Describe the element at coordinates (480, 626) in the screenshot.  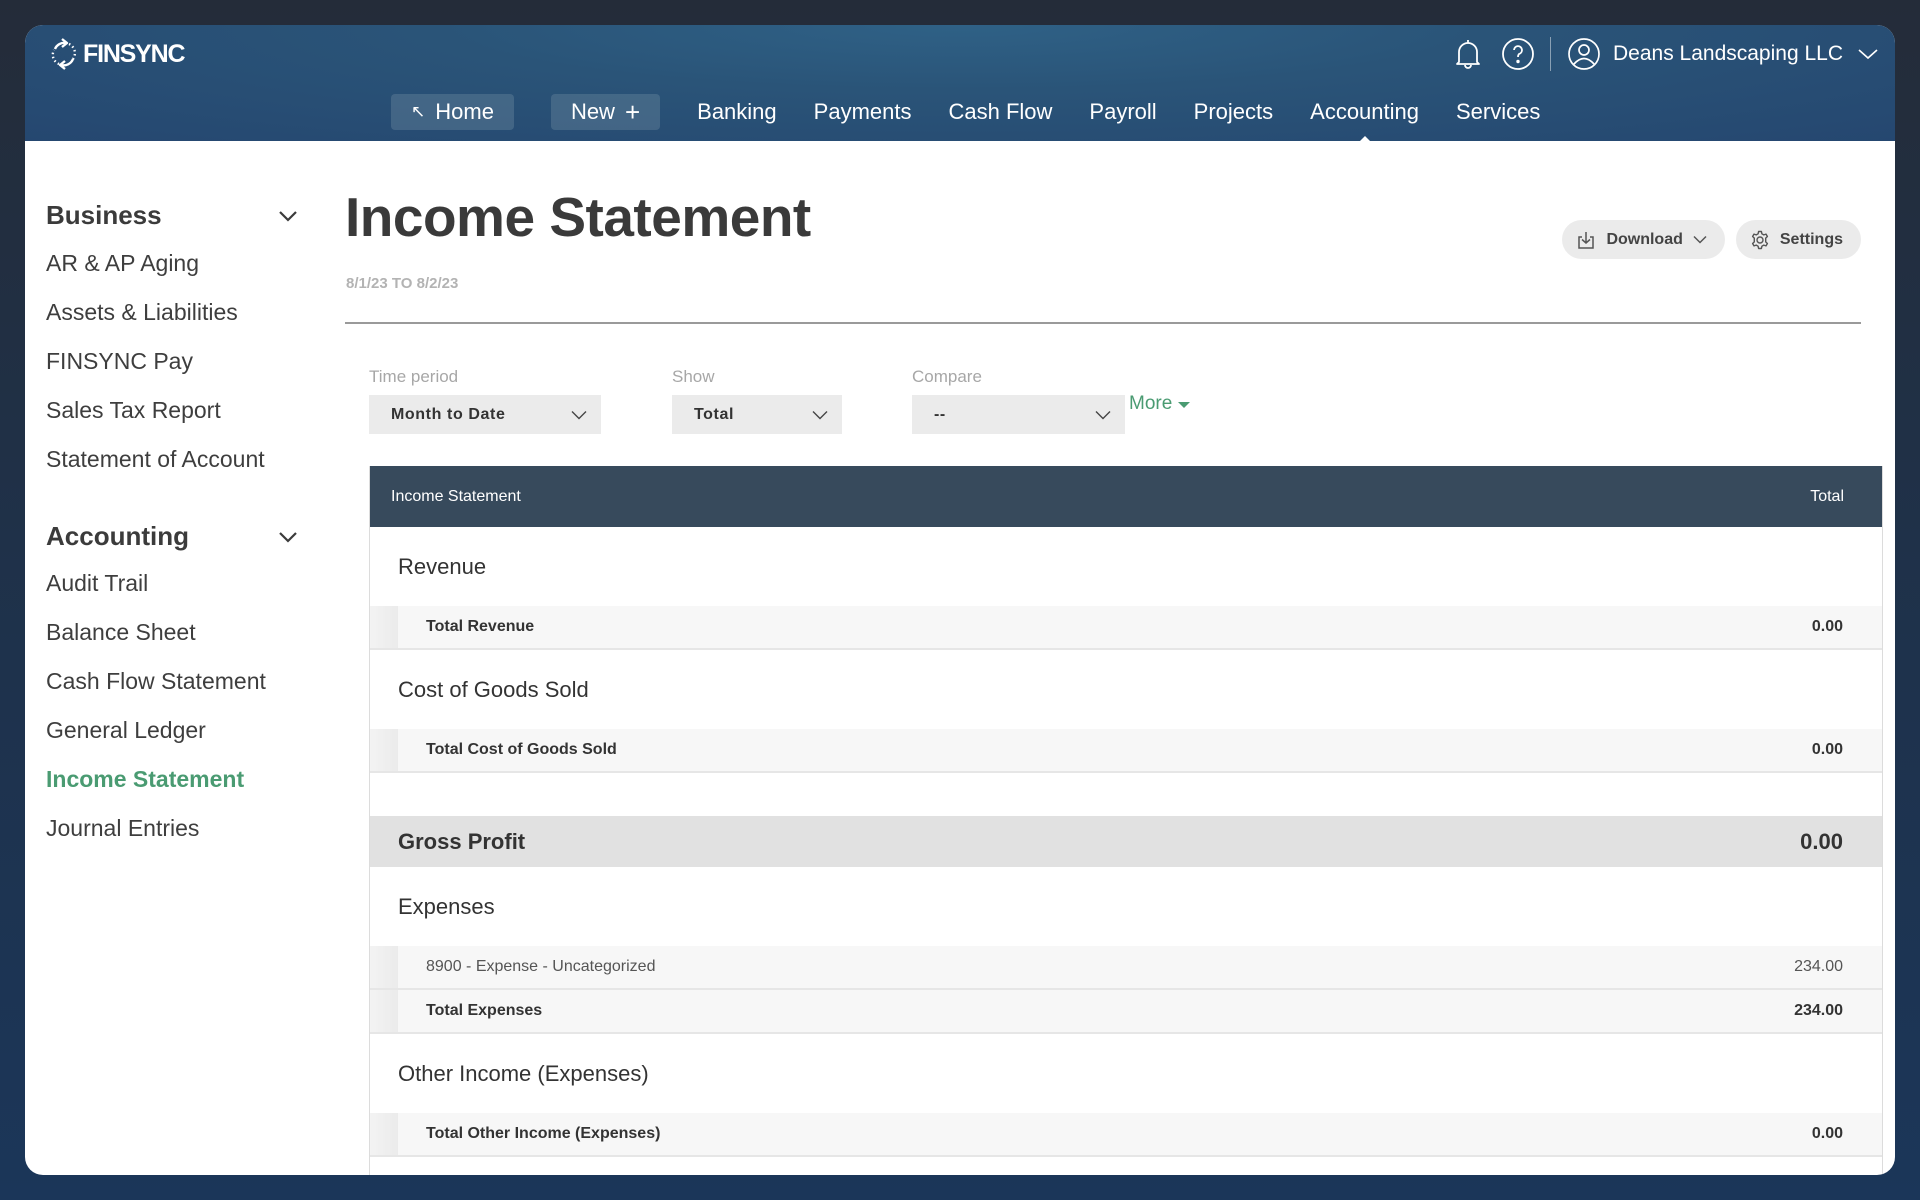
I see `row-label: Total Revenue` at that location.